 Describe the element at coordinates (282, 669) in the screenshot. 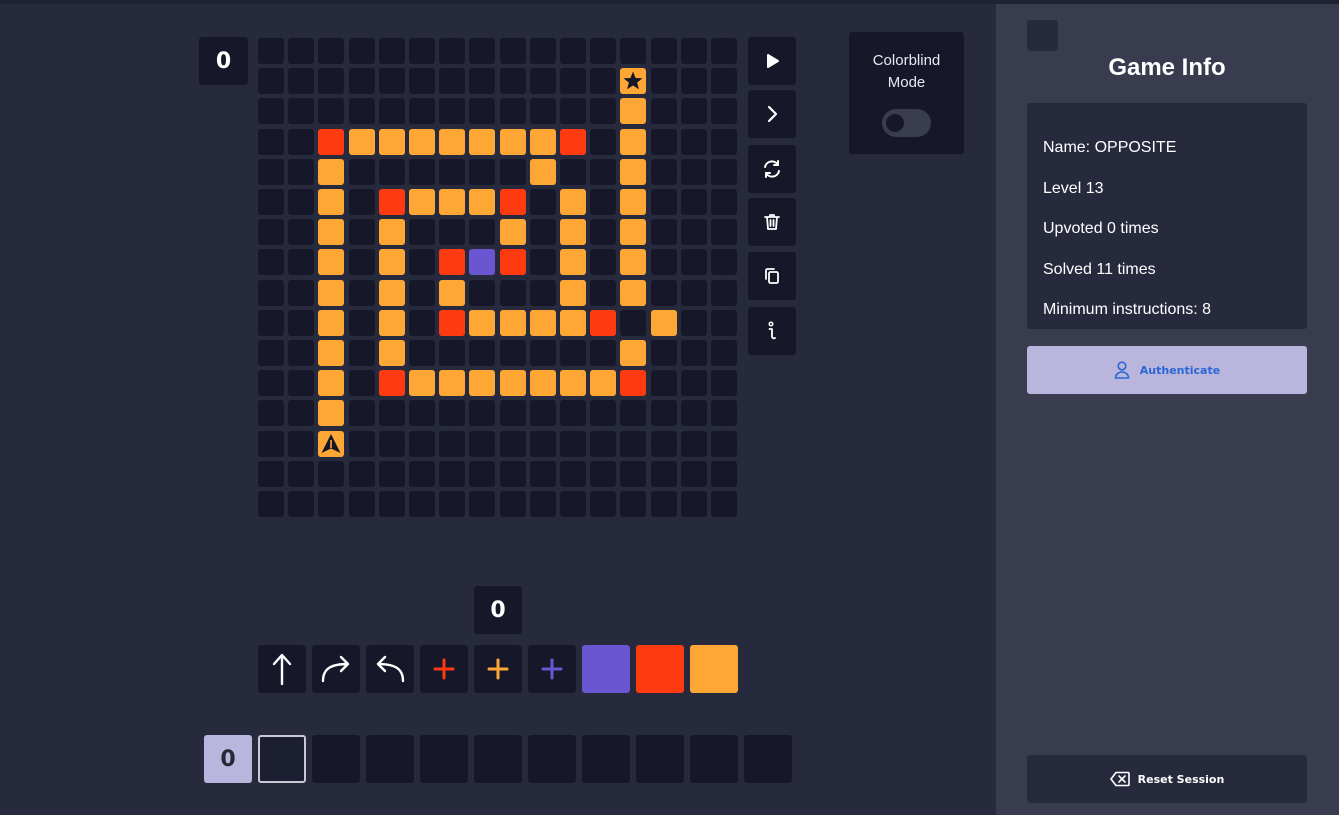

I see `forward-tool` at that location.